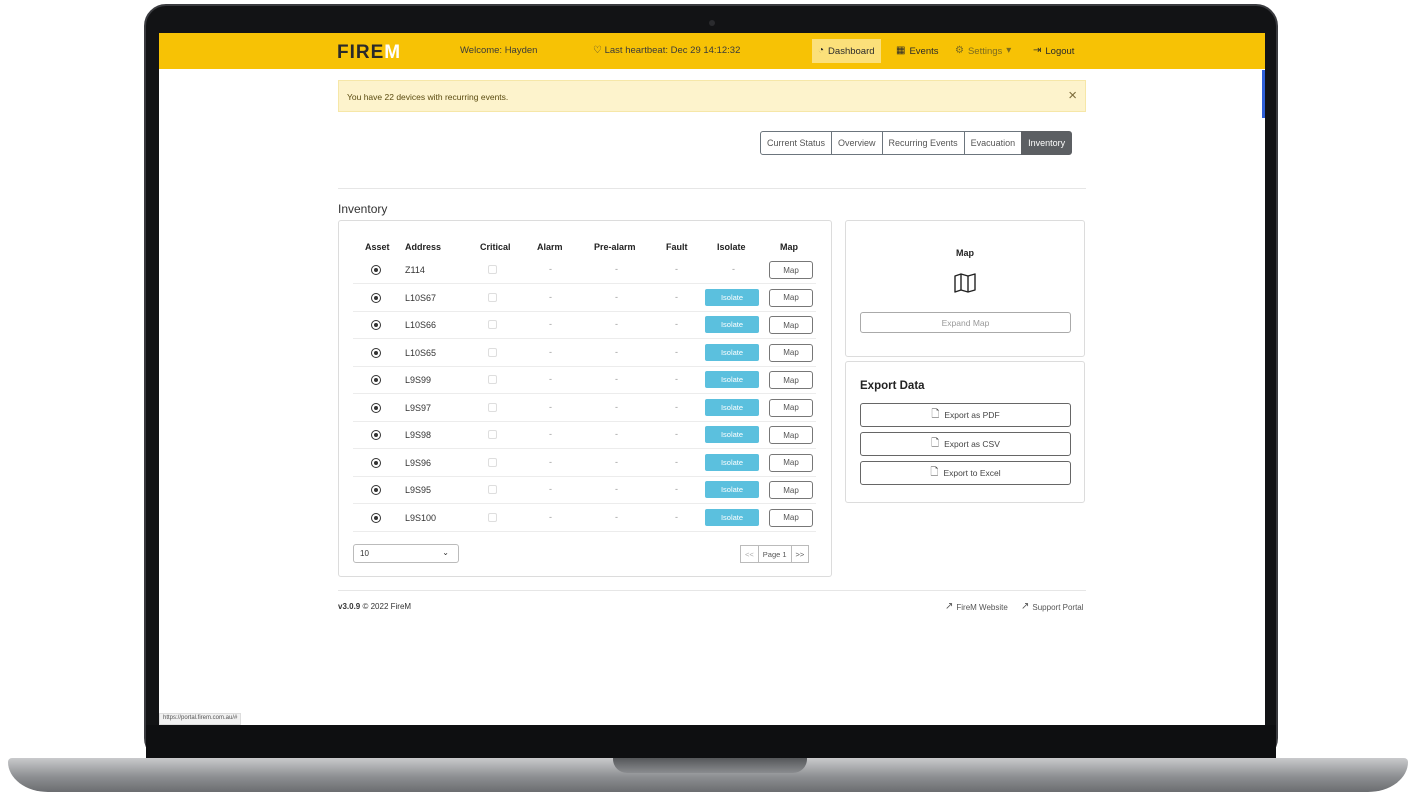  Describe the element at coordinates (584, 408) in the screenshot. I see `table-row: L9S97 - - - Isolate Map` at that location.